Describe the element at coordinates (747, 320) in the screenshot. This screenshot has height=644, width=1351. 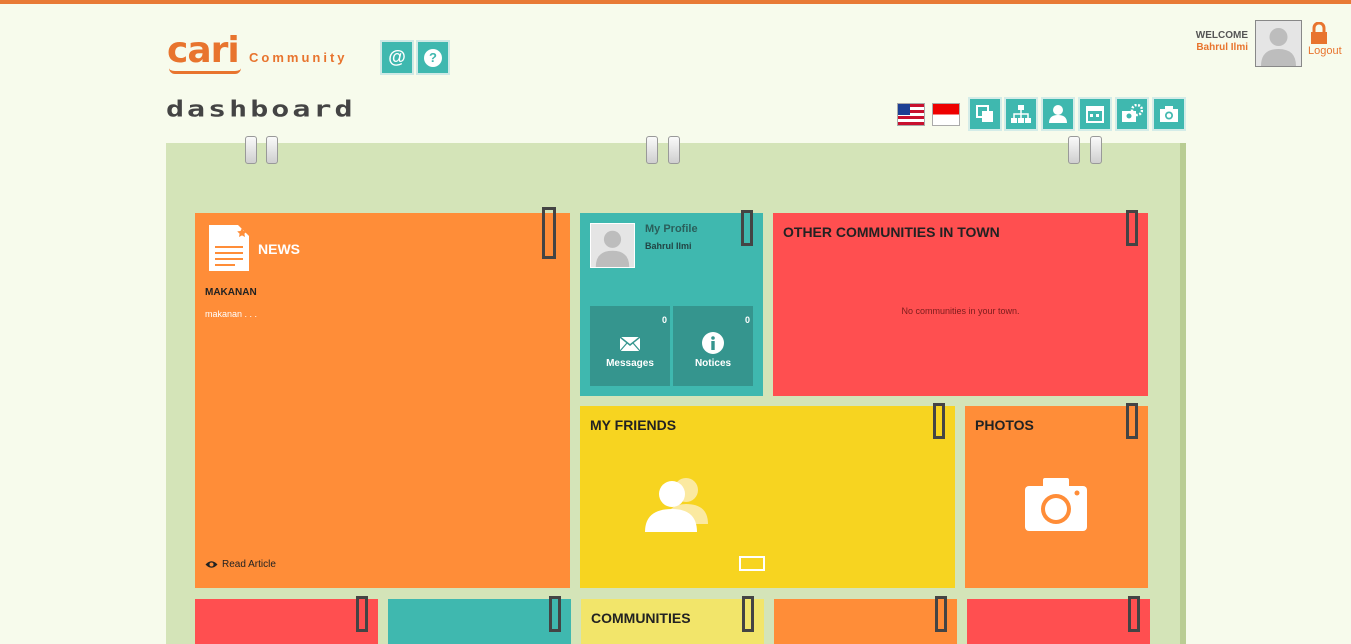
I see `notices-count: 0` at that location.